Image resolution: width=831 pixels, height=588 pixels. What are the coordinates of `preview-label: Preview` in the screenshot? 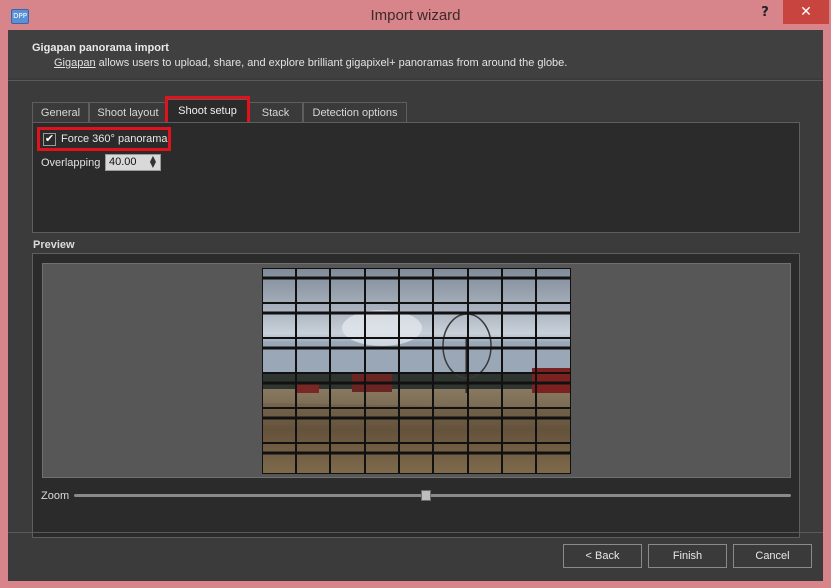 It's located at (54, 245).